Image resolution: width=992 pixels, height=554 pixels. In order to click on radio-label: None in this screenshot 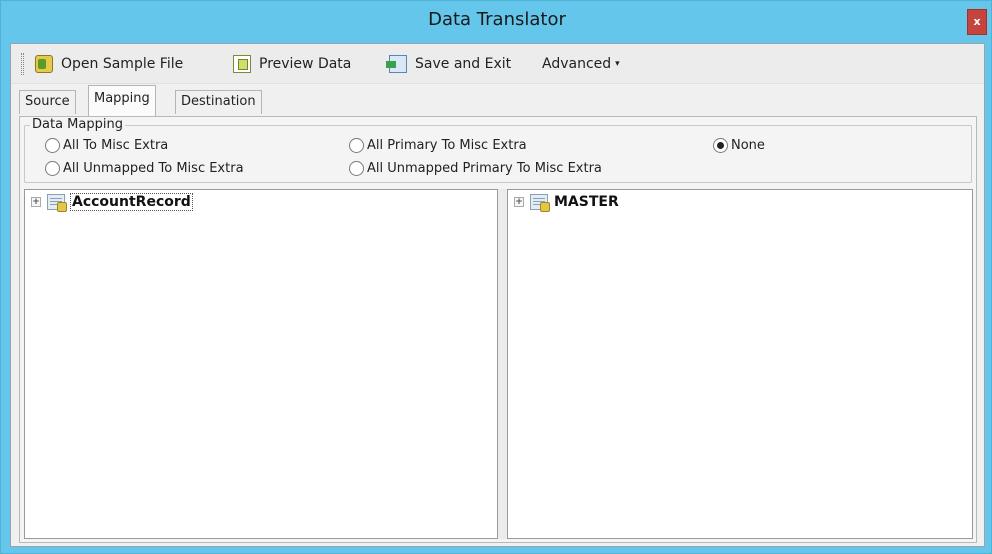, I will do `click(748, 145)`.